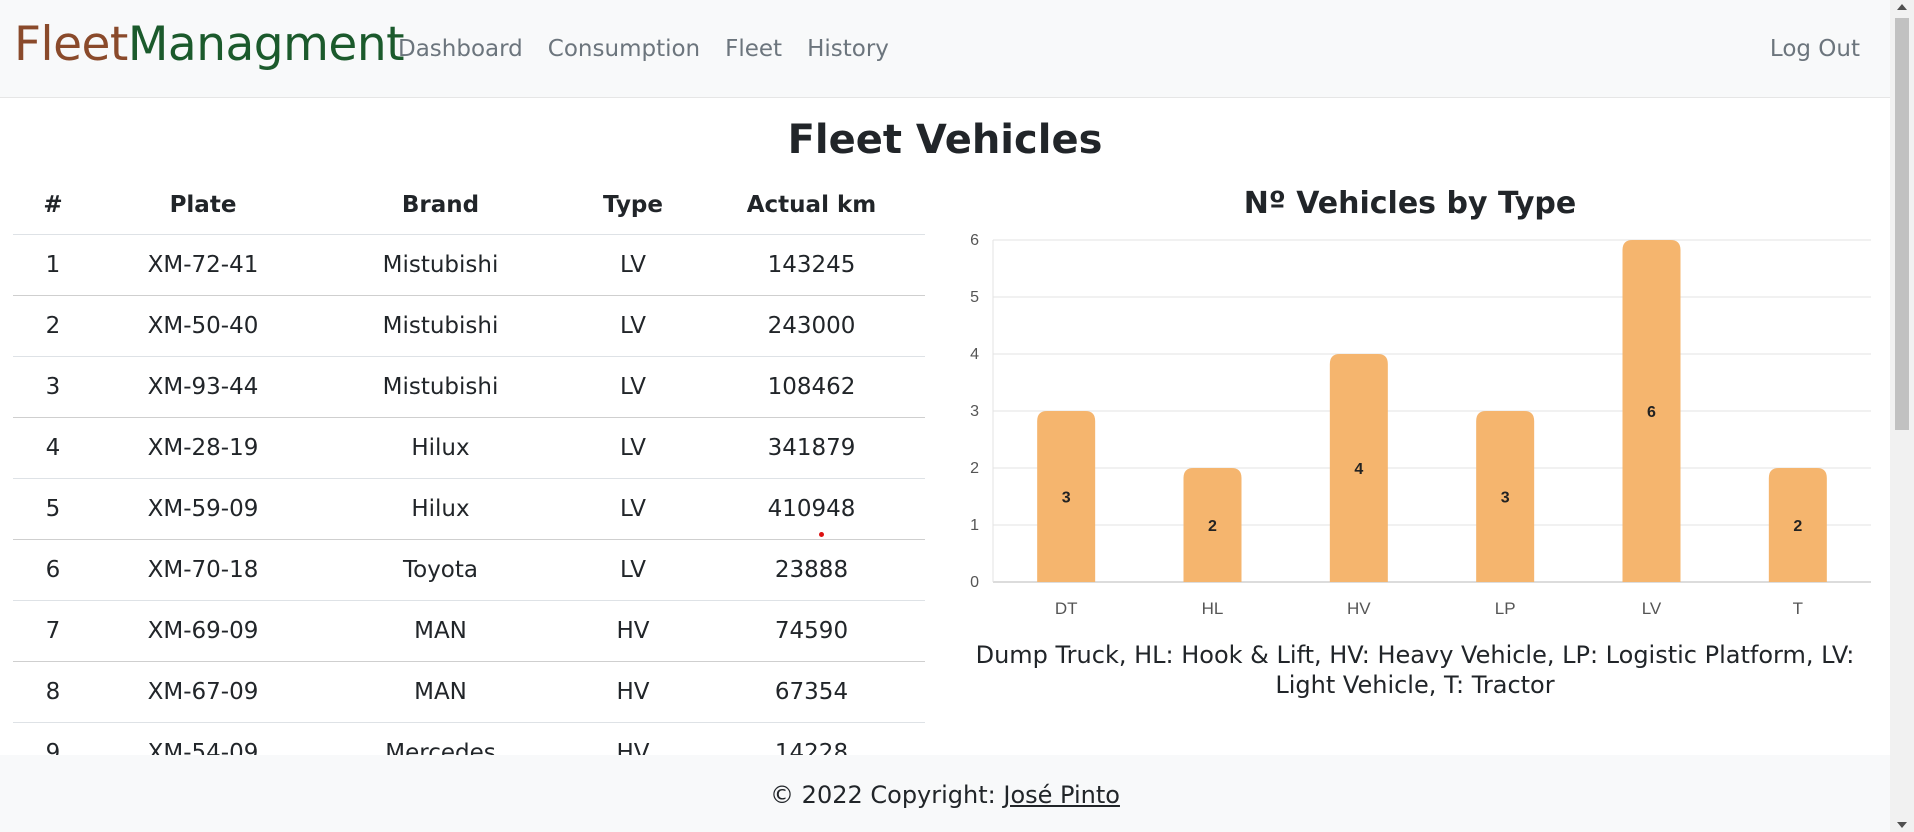 Image resolution: width=1914 pixels, height=832 pixels. What do you see at coordinates (1358, 469) in the screenshot?
I see `bar-value-label: 4` at bounding box center [1358, 469].